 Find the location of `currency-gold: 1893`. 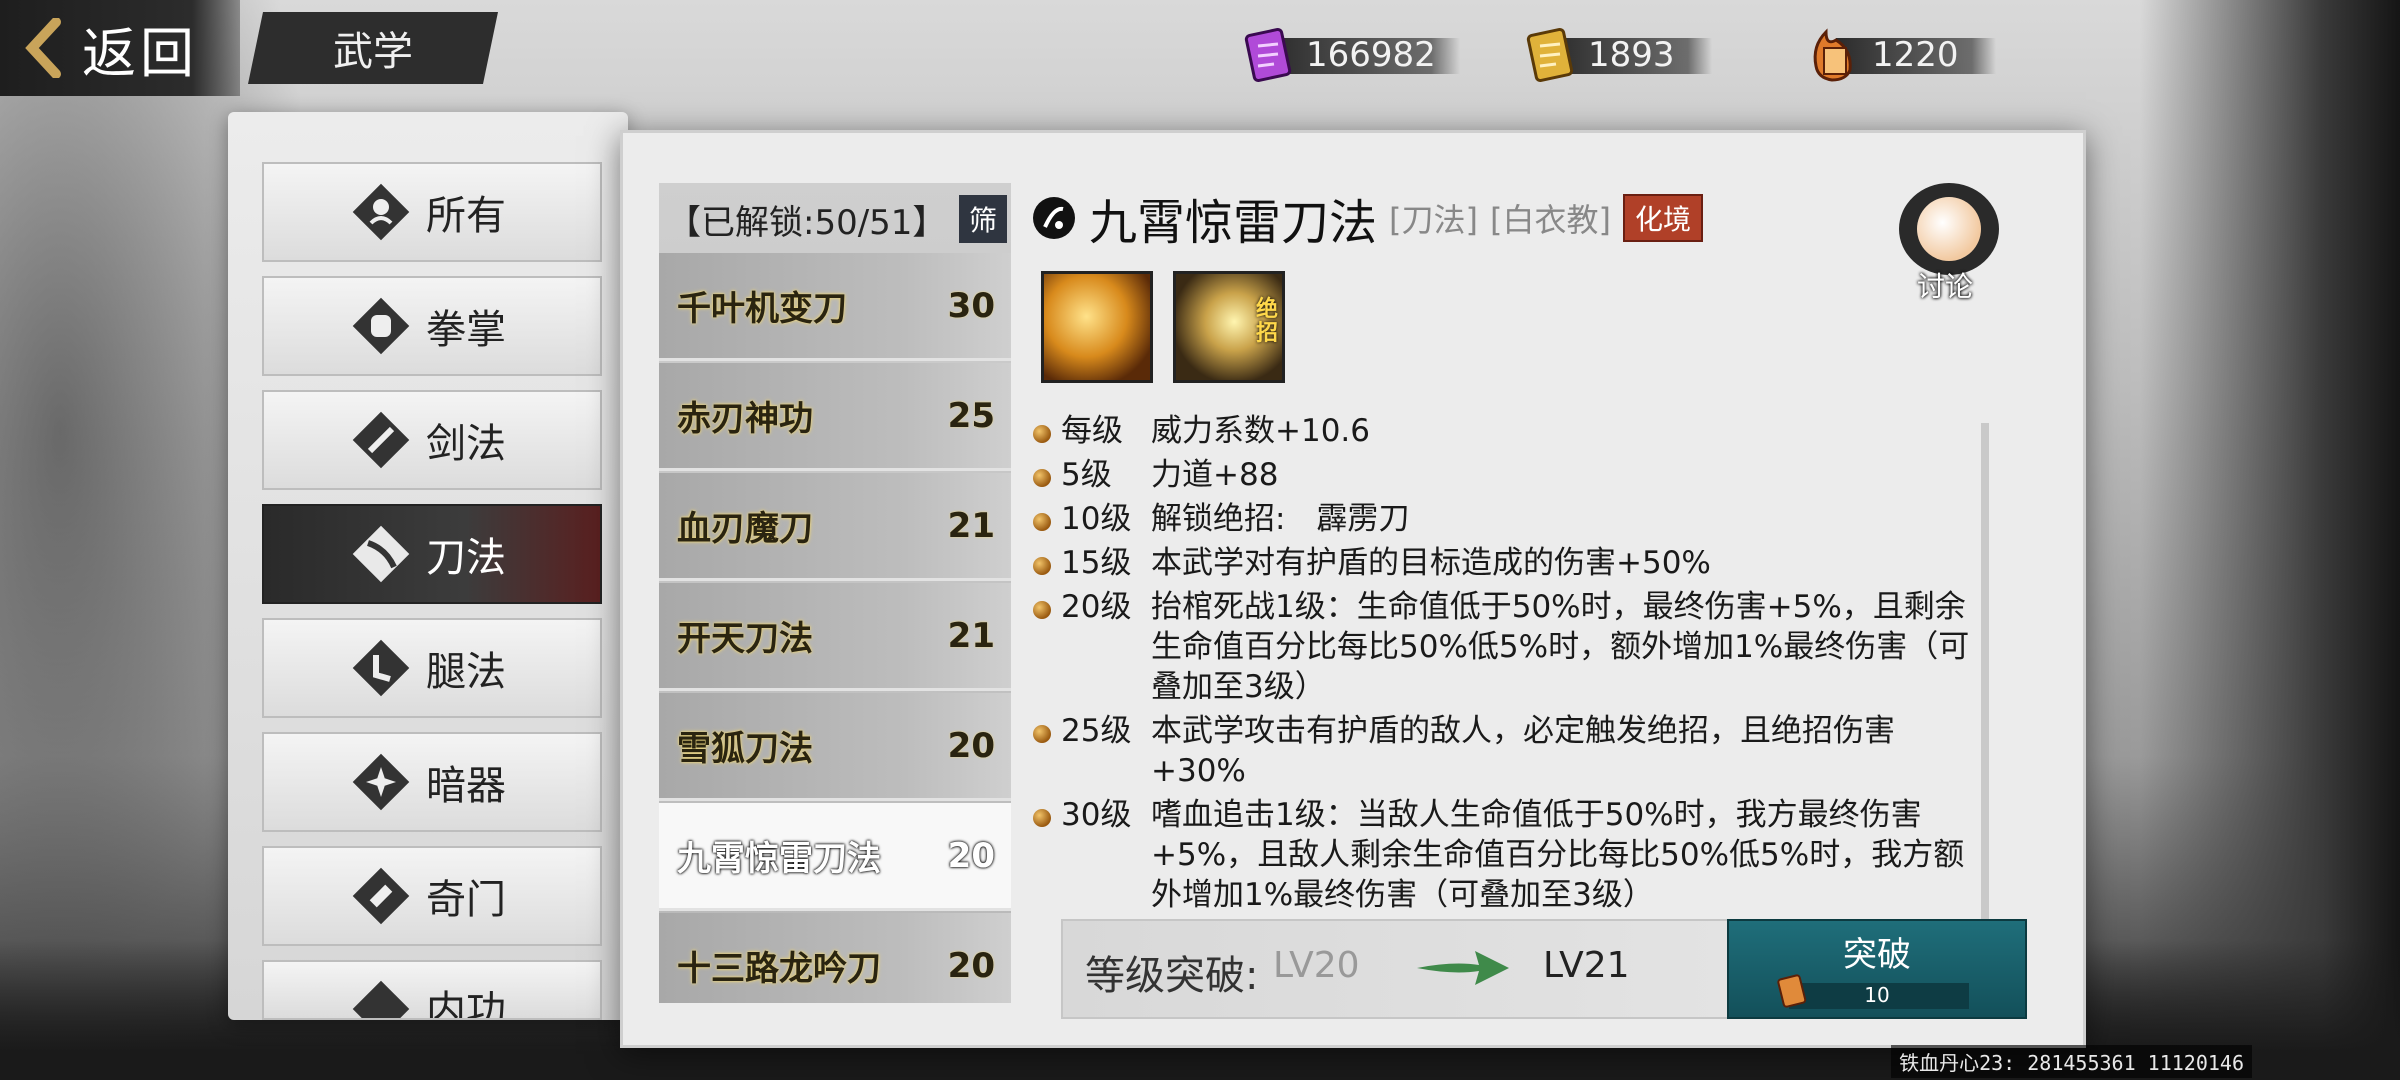

currency-gold: 1893 is located at coordinates (1617, 55).